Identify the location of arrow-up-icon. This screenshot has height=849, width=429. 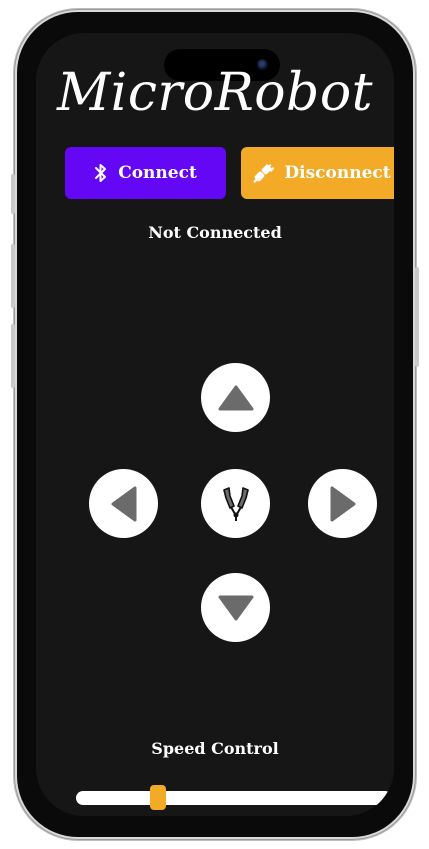
(235, 397).